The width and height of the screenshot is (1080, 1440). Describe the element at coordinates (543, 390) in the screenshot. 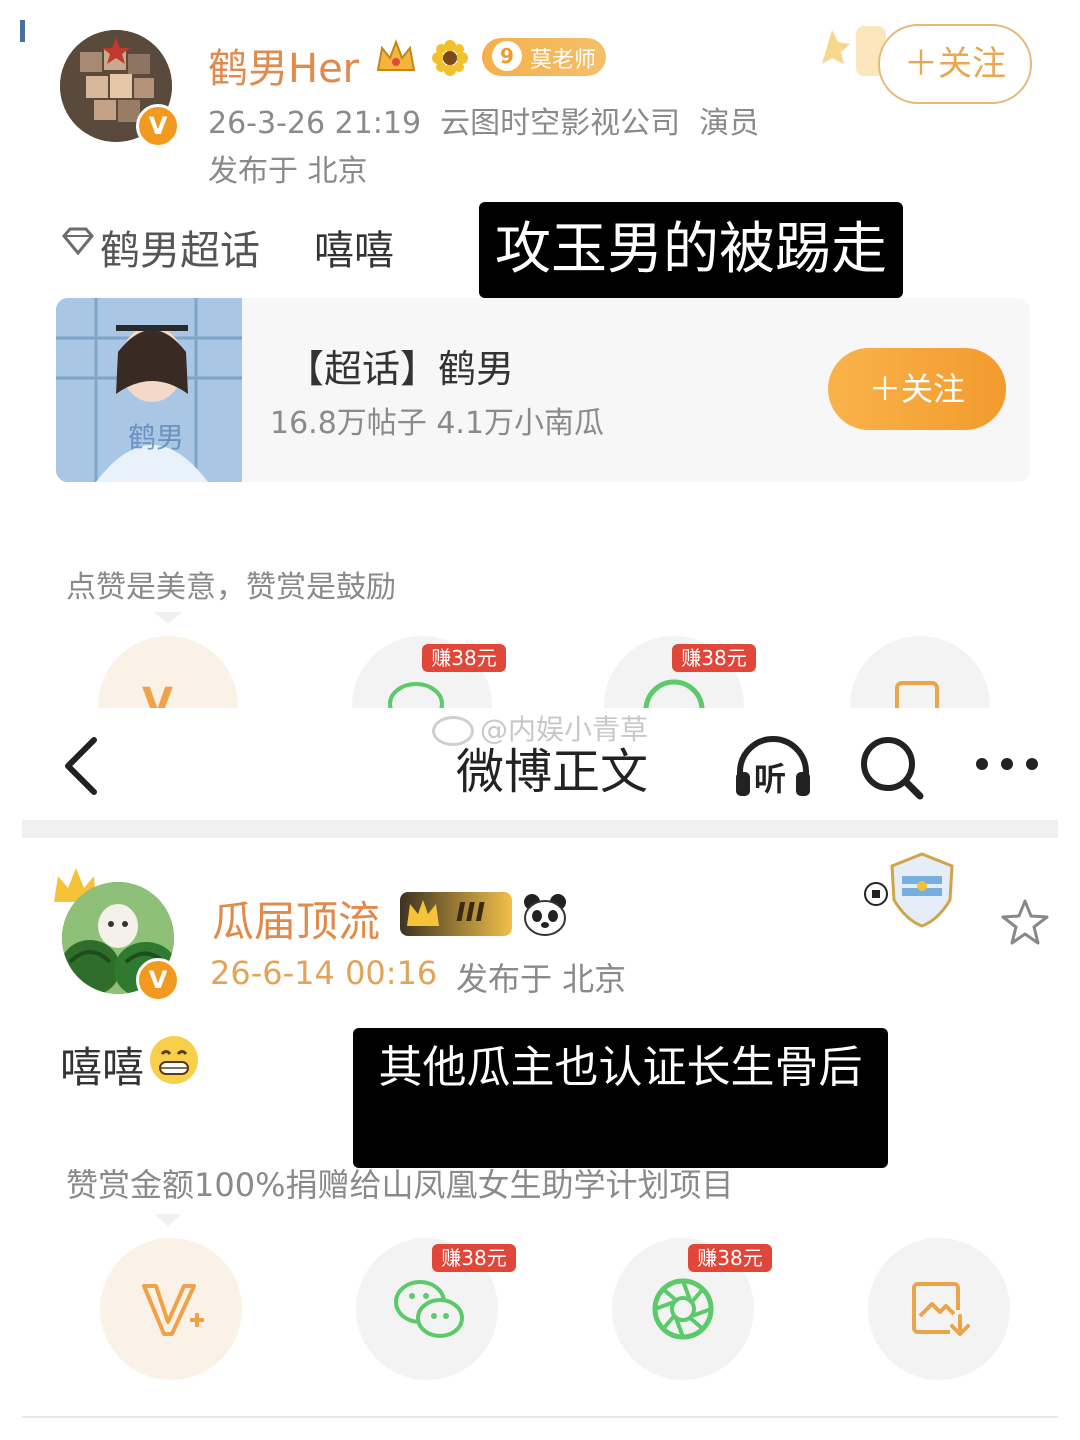

I see `supertopic-card: 鹤男 【超话】鹤男 16.8万帖子 4.1万小南瓜 ＋关注` at that location.